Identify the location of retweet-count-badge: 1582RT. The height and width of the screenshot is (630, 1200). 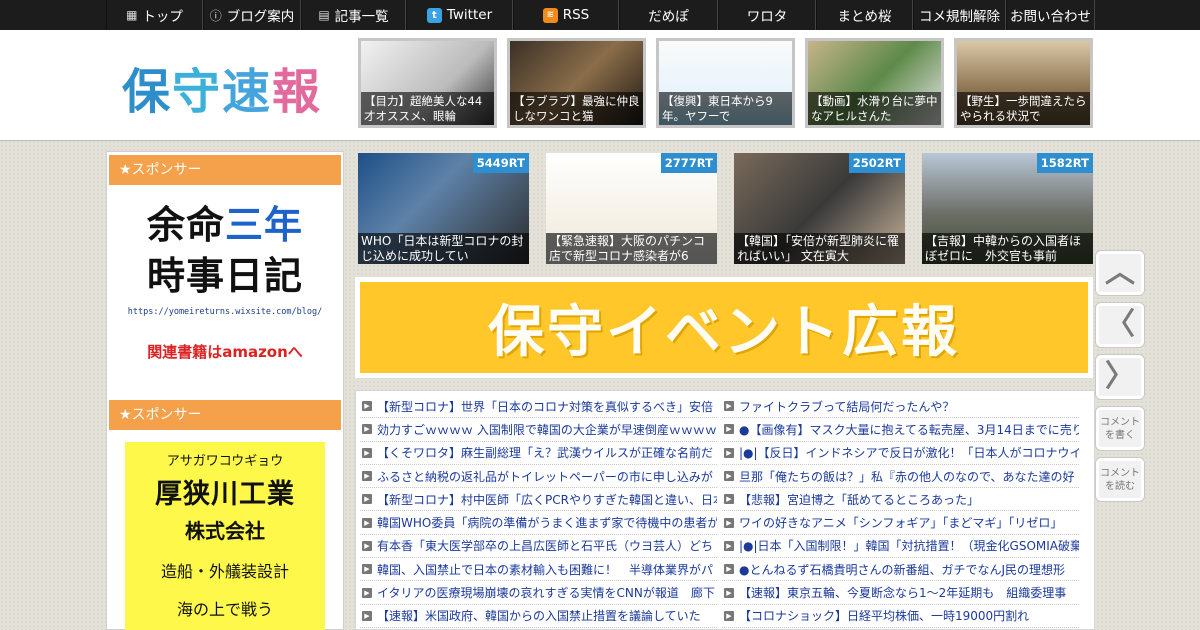
(1064, 163).